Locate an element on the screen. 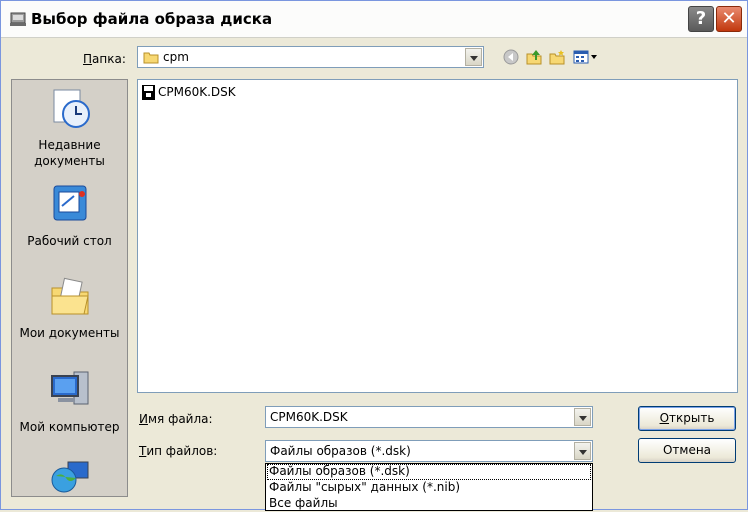 The height and width of the screenshot is (512, 748). title-bar: Выбор файла образа диска ? ✕ is located at coordinates (374, 19).